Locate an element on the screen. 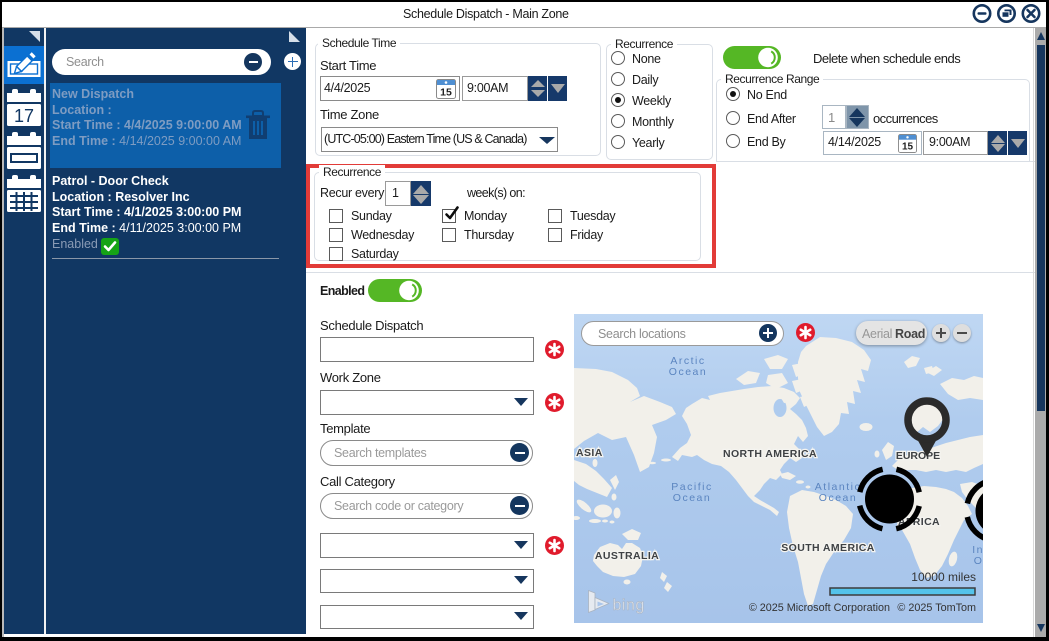 This screenshot has width=1049, height=641. svg-text: 10000 miles is located at coordinates (943, 577).